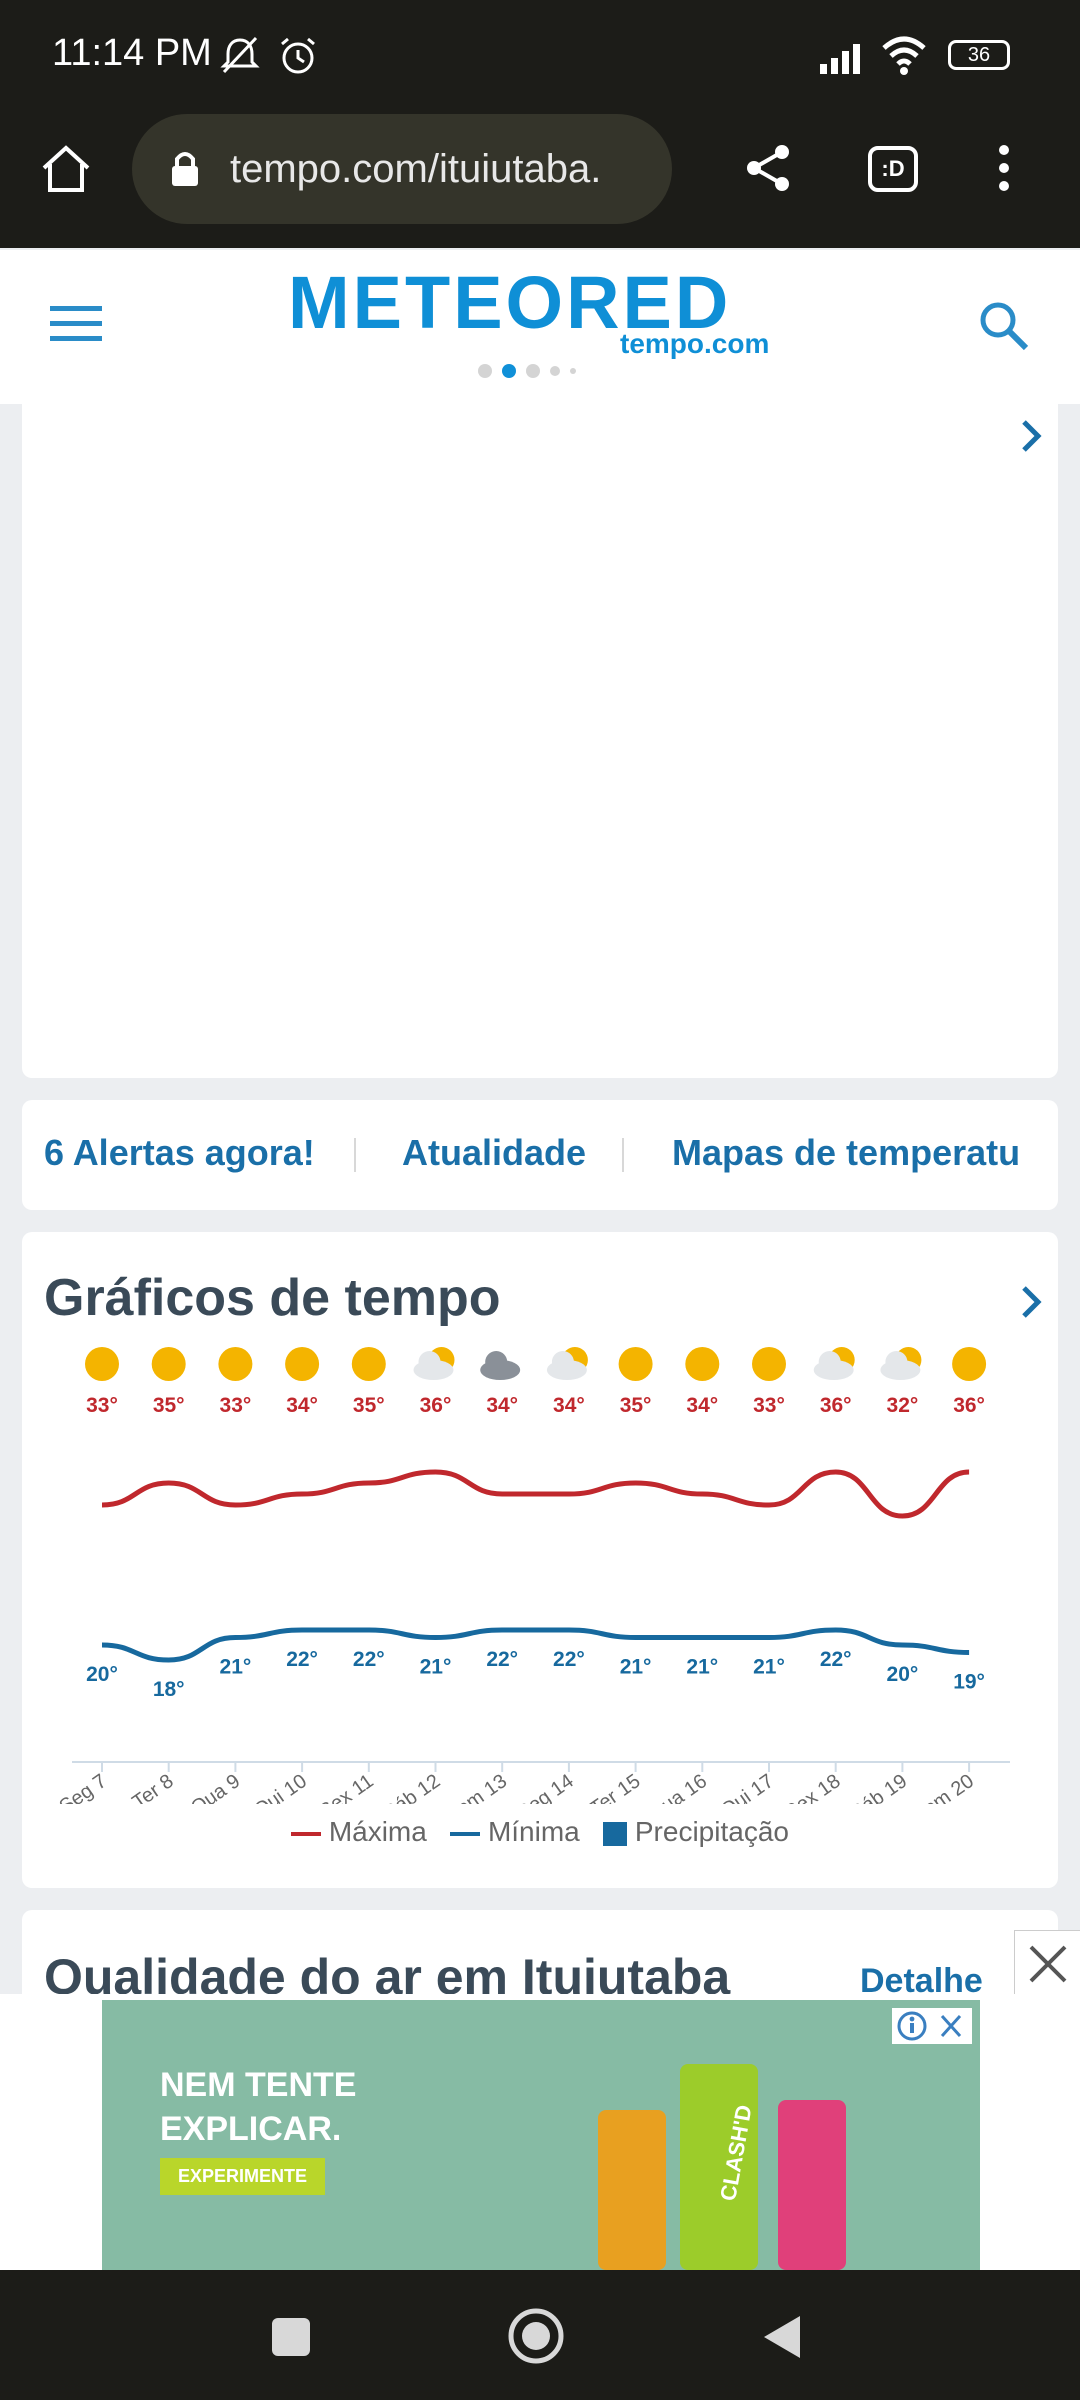 This screenshot has width=1080, height=2400. I want to click on legend-max-swatch, so click(306, 1833).